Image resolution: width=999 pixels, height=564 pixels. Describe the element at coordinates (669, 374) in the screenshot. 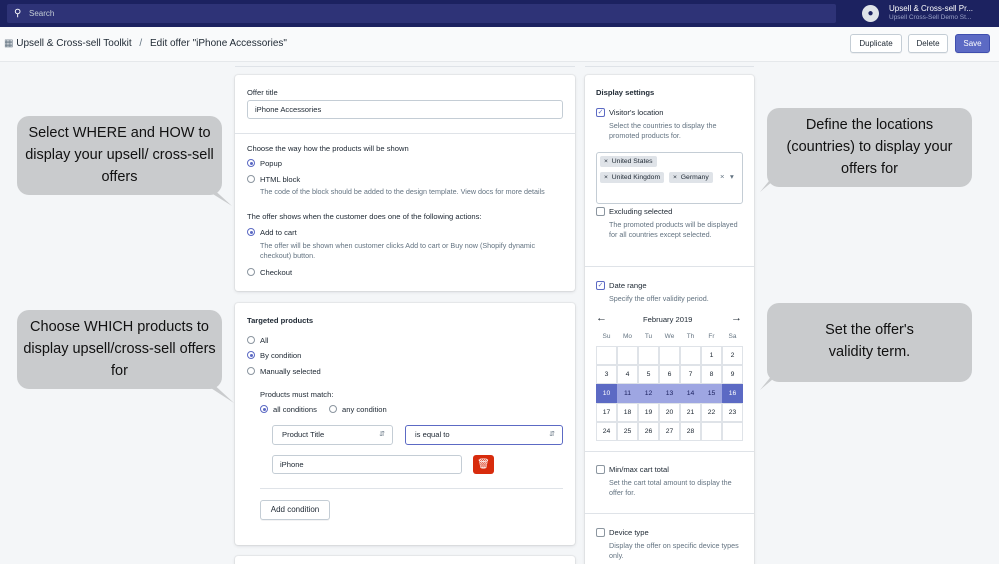

I see `calendar-day: 6` at that location.